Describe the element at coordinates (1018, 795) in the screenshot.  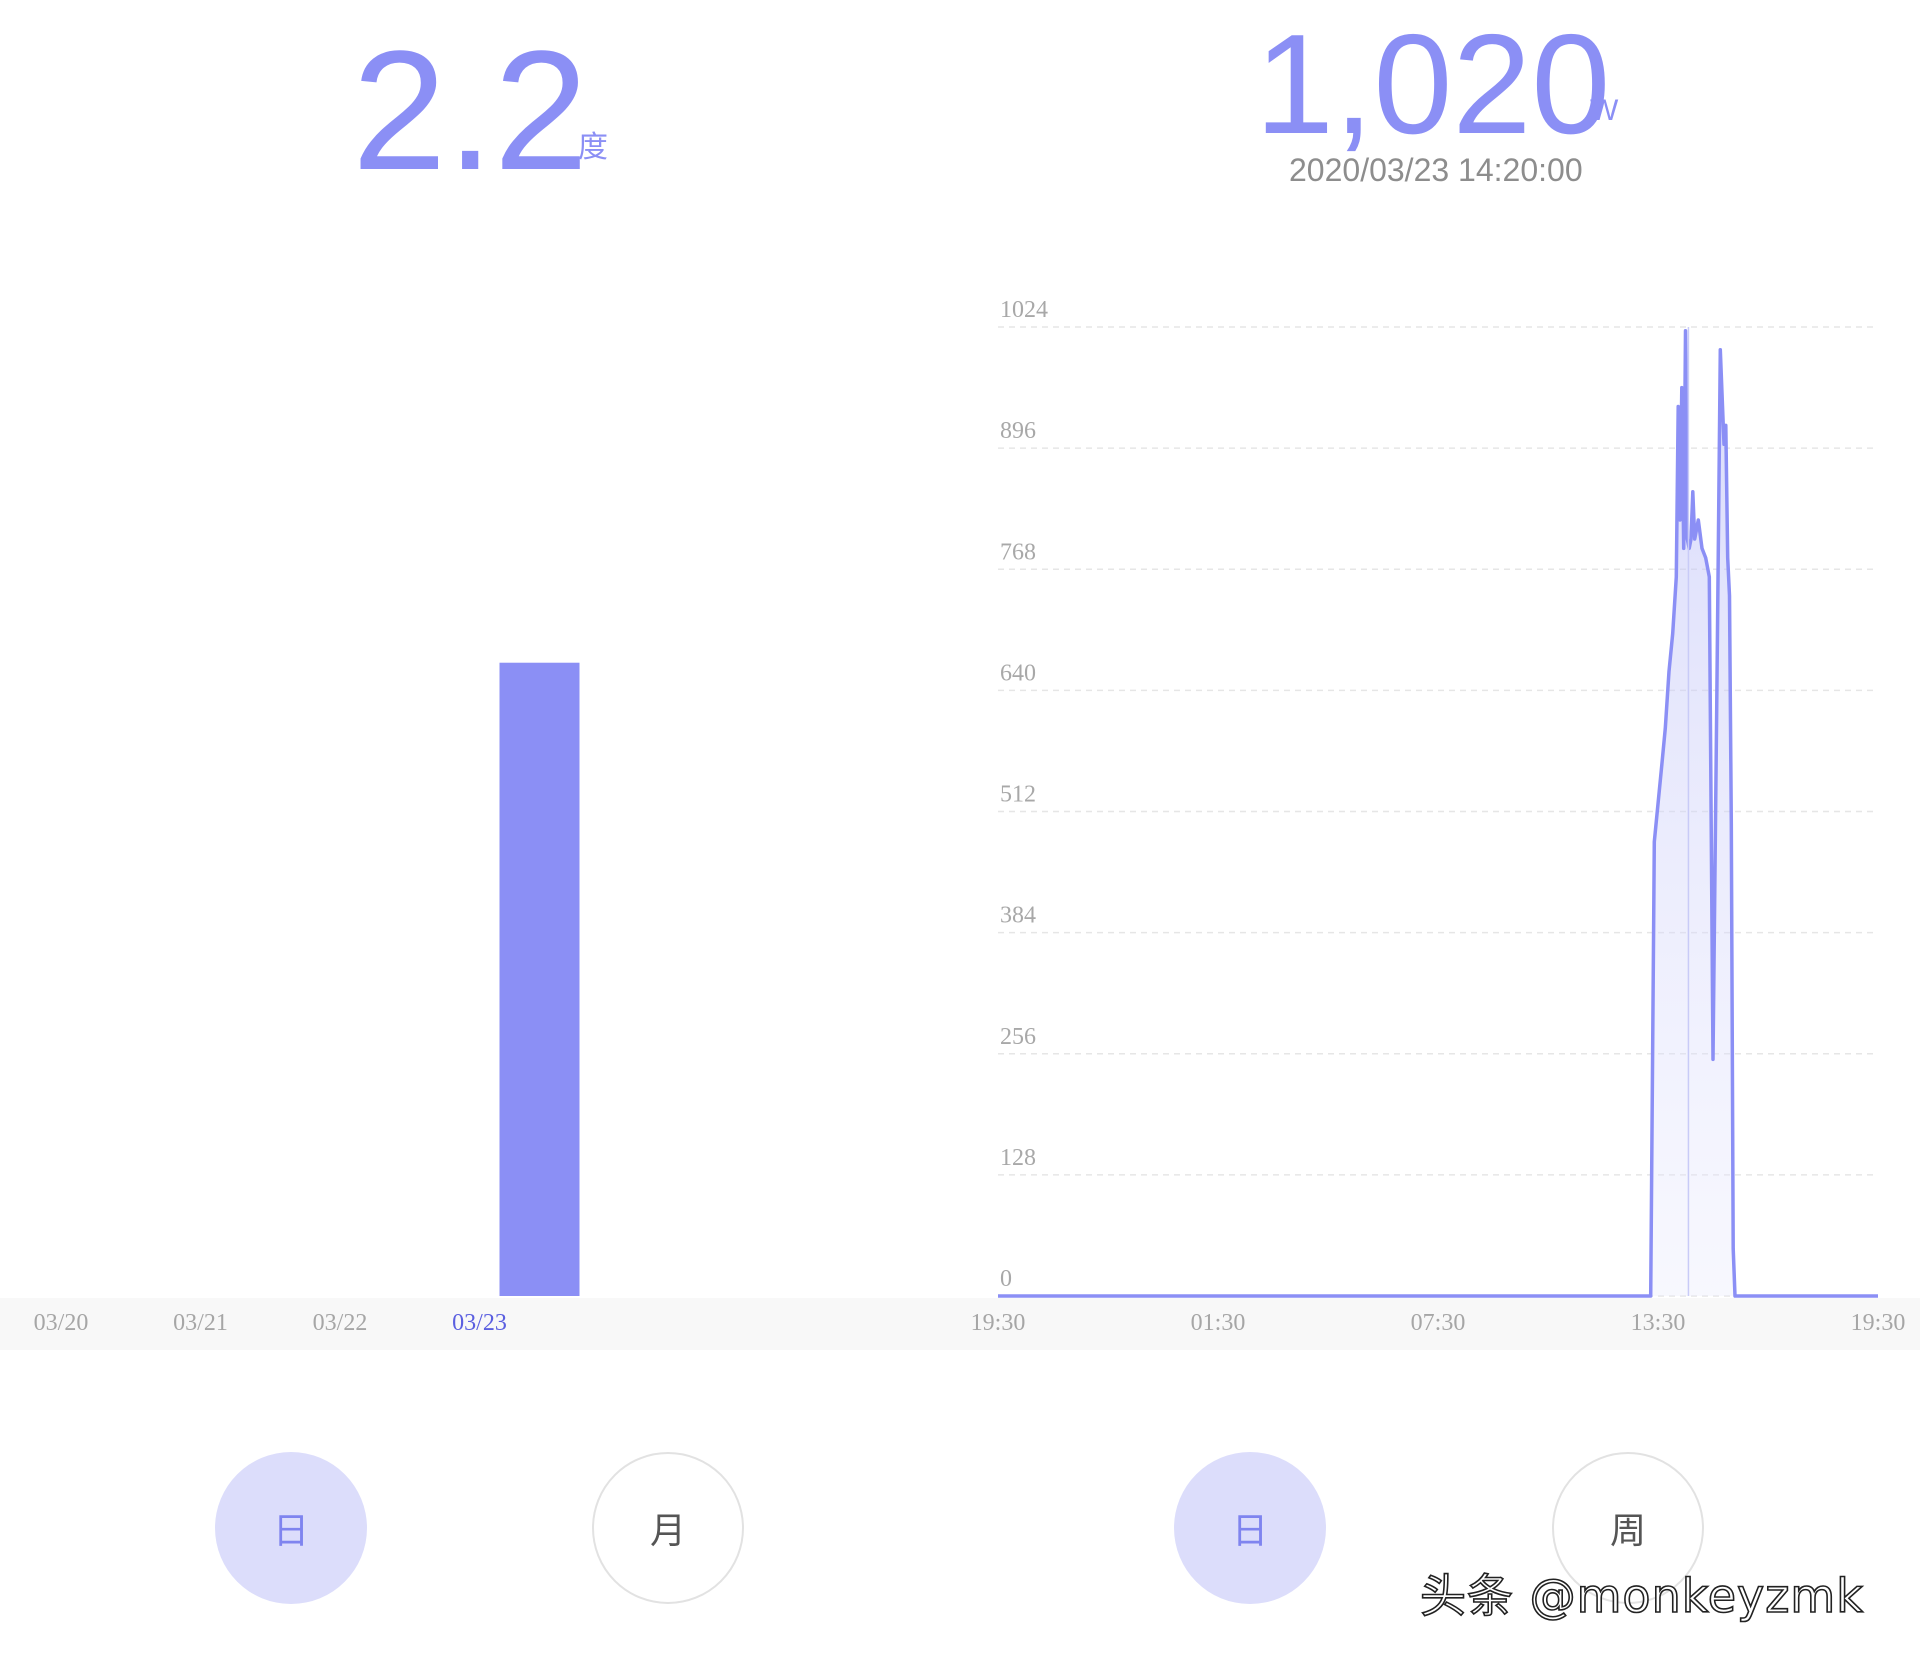
I see `power-y-tick: 512` at that location.